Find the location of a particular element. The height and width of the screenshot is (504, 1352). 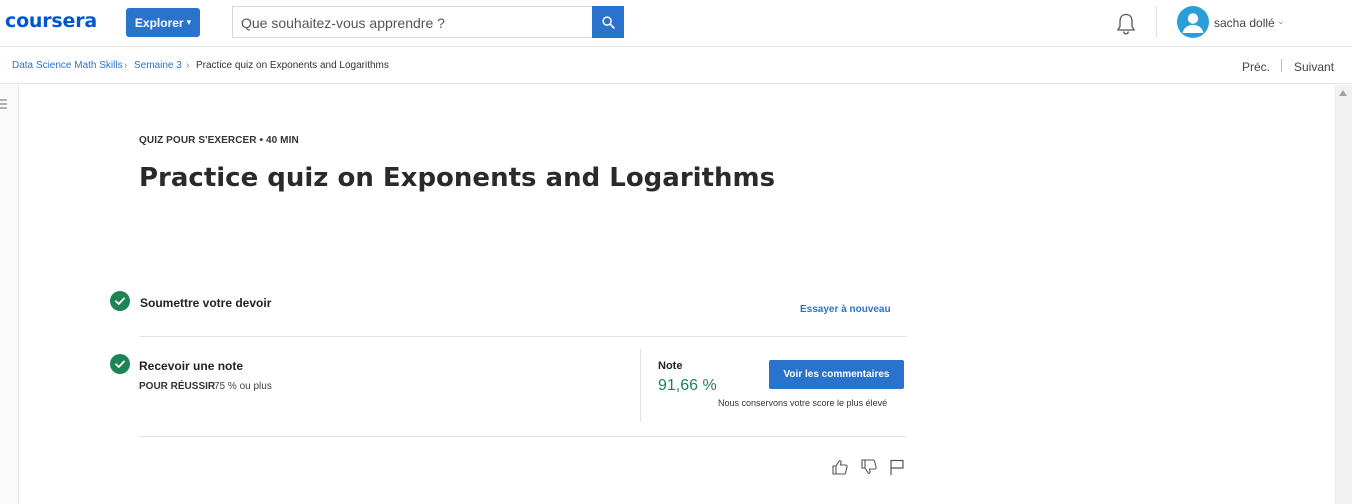

vertical-scrollbar is located at coordinates (1343, 294).